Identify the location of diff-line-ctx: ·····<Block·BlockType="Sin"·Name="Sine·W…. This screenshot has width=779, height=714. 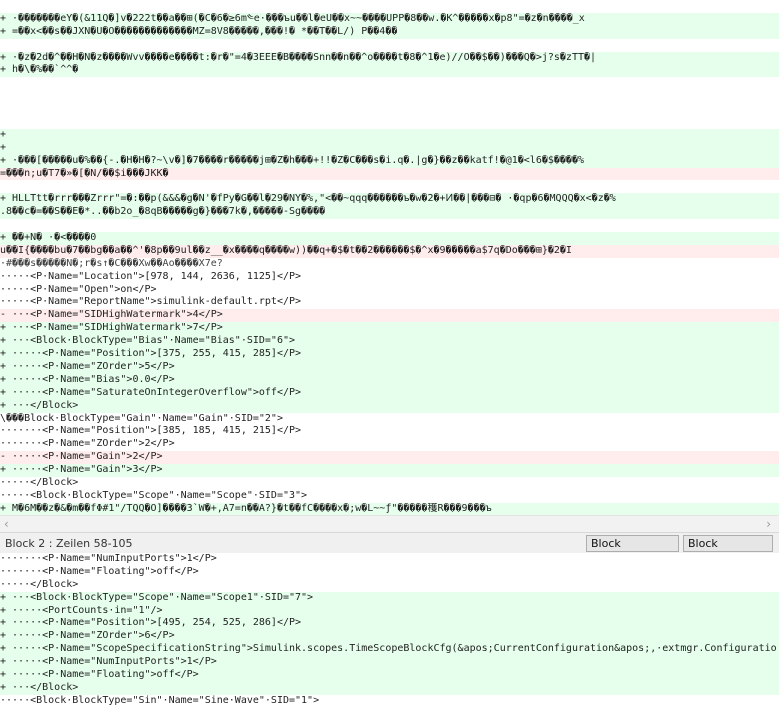
(389, 701).